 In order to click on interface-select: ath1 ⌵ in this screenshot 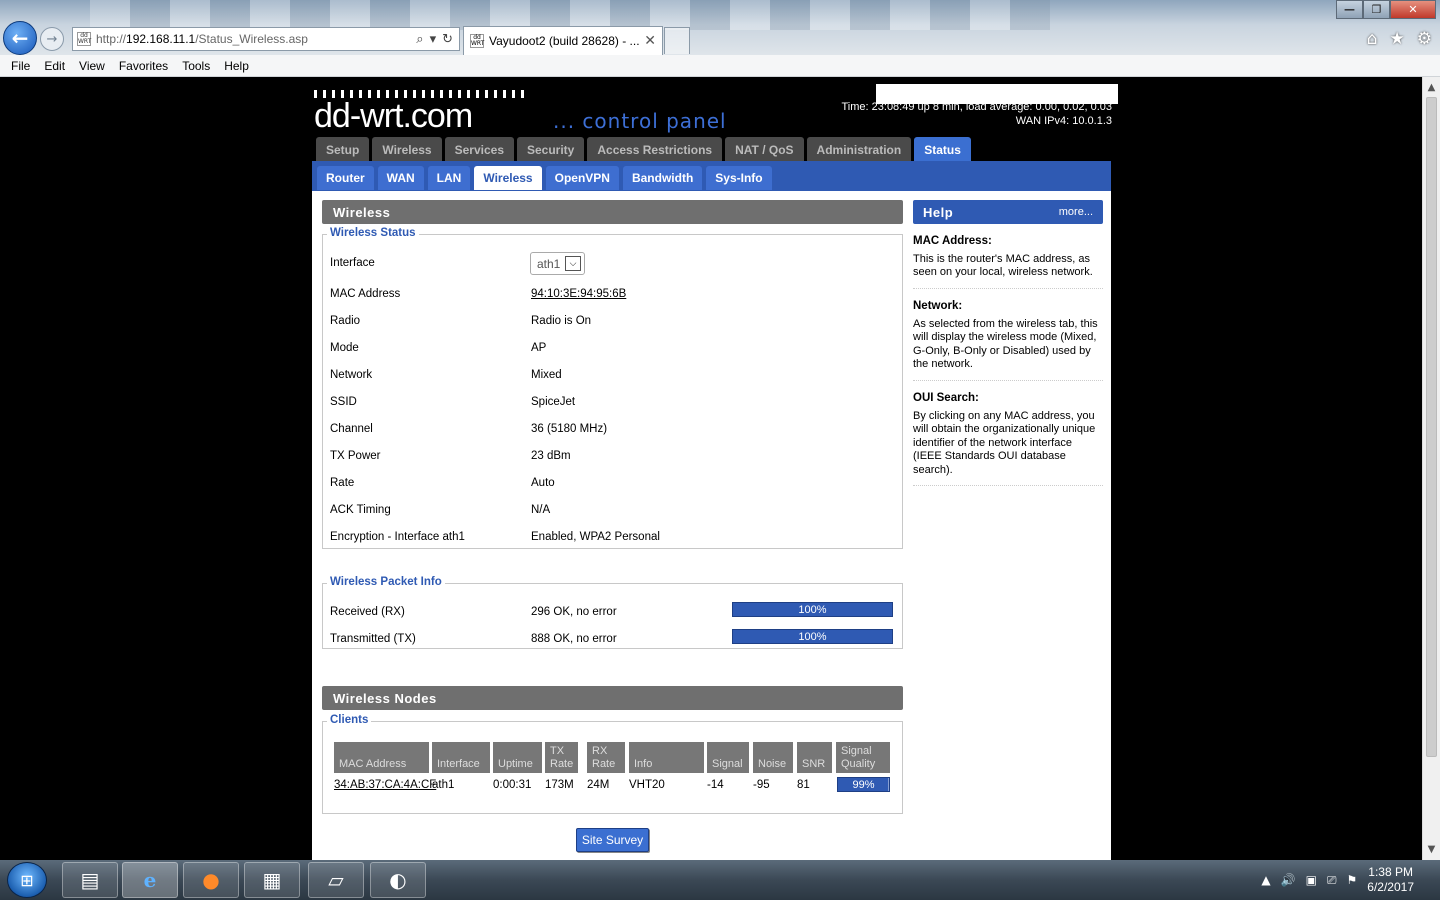, I will do `click(557, 263)`.